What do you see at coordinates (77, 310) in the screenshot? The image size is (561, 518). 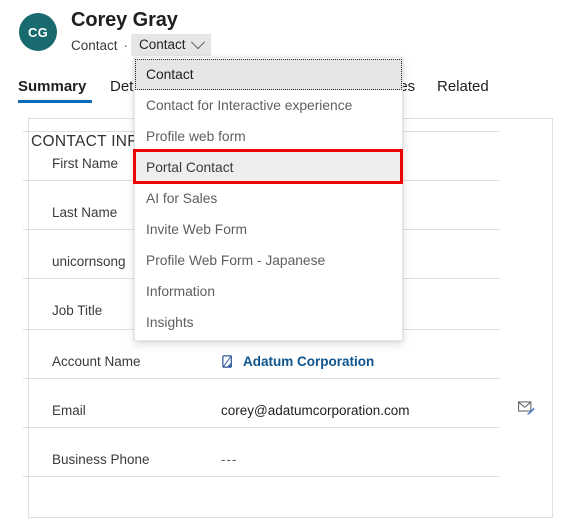 I see `field-label-job-title: Job Title` at bounding box center [77, 310].